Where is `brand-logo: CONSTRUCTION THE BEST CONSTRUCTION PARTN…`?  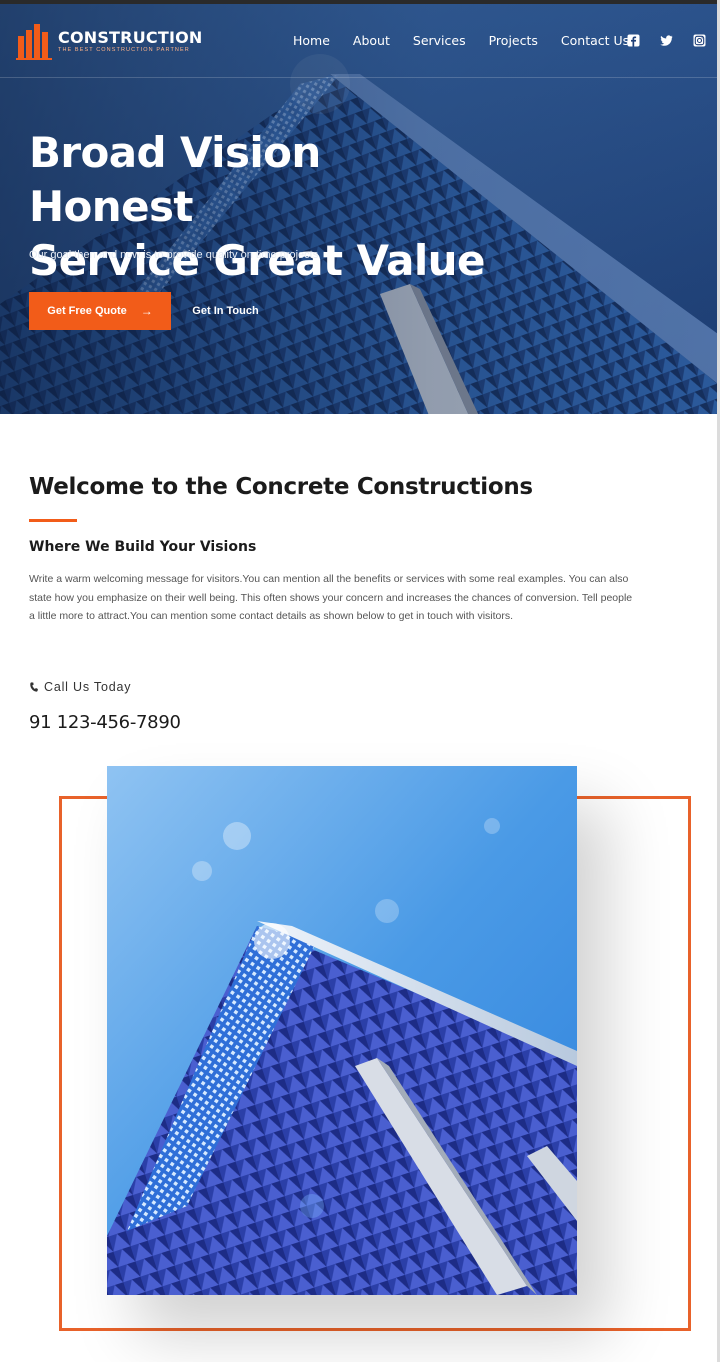 brand-logo: CONSTRUCTION THE BEST CONSTRUCTION PARTN… is located at coordinates (111, 42).